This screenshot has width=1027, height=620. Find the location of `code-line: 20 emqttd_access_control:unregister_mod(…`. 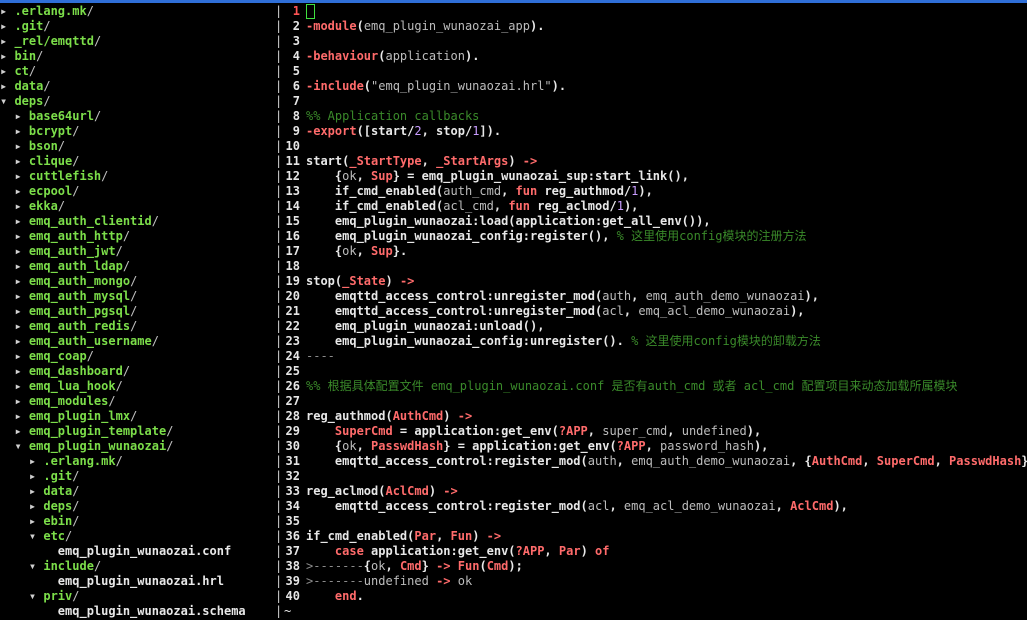

code-line: 20 emqttd_access_control:unregister_mod(… is located at coordinates (655, 296).